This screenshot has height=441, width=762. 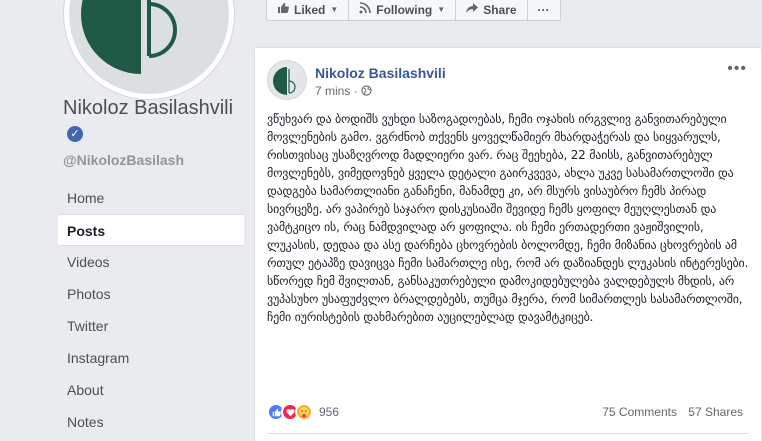 I want to click on rss-icon, so click(x=365, y=9).